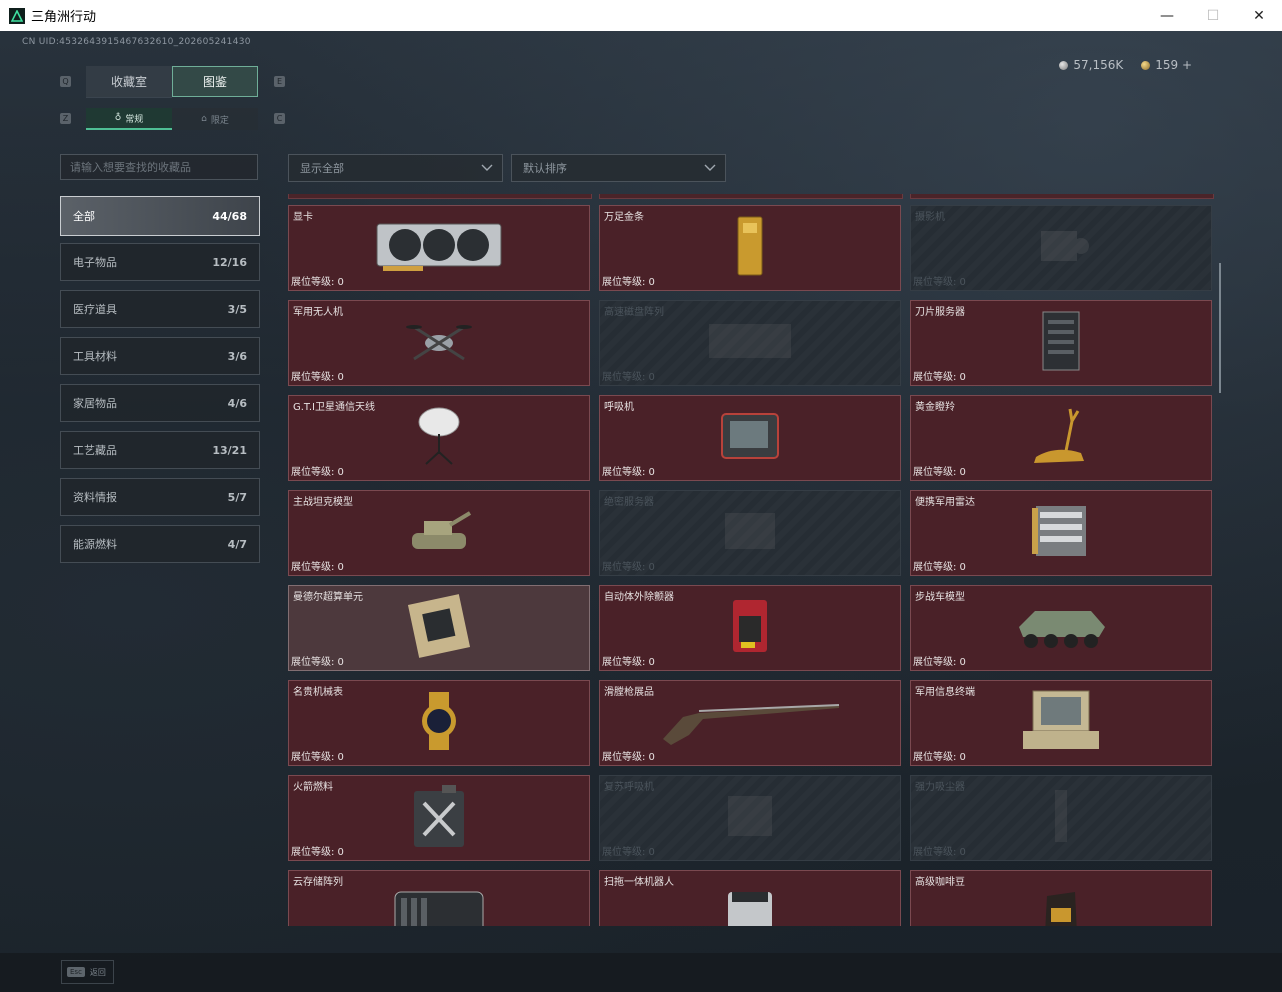 The height and width of the screenshot is (992, 1282). What do you see at coordinates (1173, 65) in the screenshot?
I see `gold-amount: 159 +` at bounding box center [1173, 65].